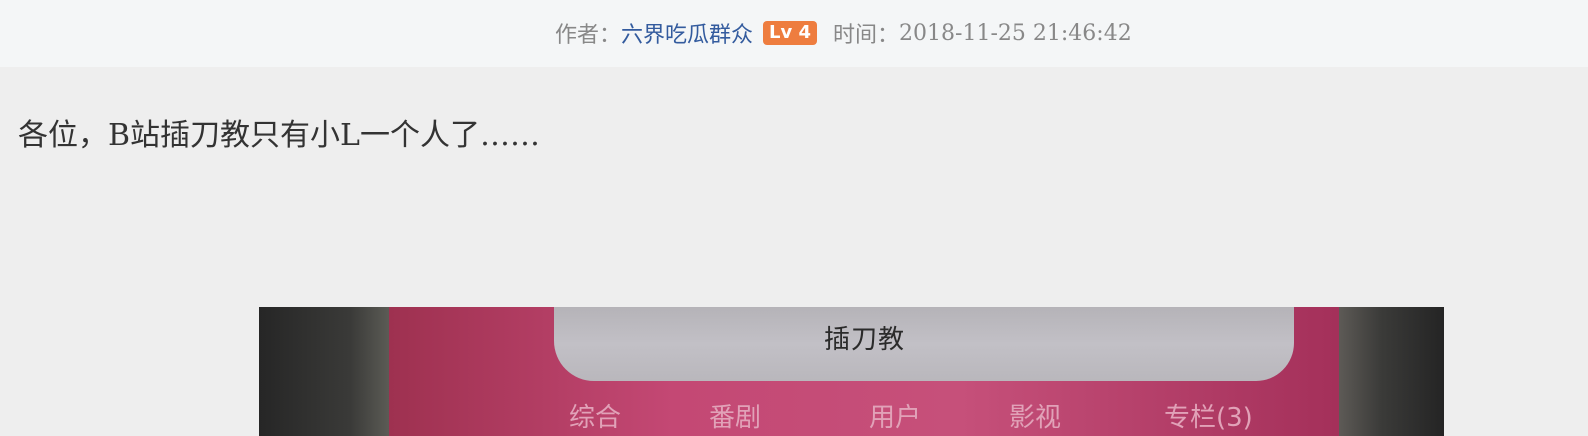  What do you see at coordinates (1035, 418) in the screenshot?
I see `photo-tab-4: 影视` at bounding box center [1035, 418].